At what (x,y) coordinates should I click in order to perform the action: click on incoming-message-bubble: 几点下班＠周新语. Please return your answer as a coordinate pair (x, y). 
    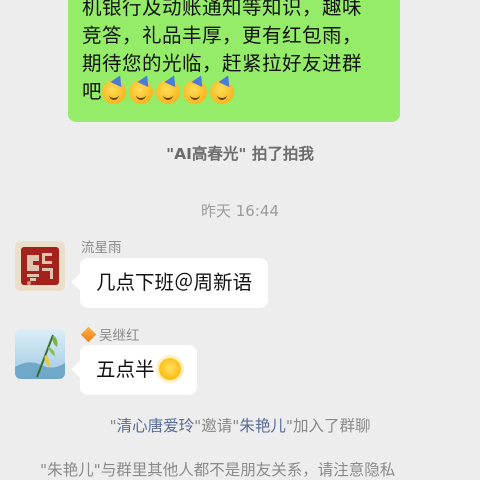
    Looking at the image, I should click on (174, 283).